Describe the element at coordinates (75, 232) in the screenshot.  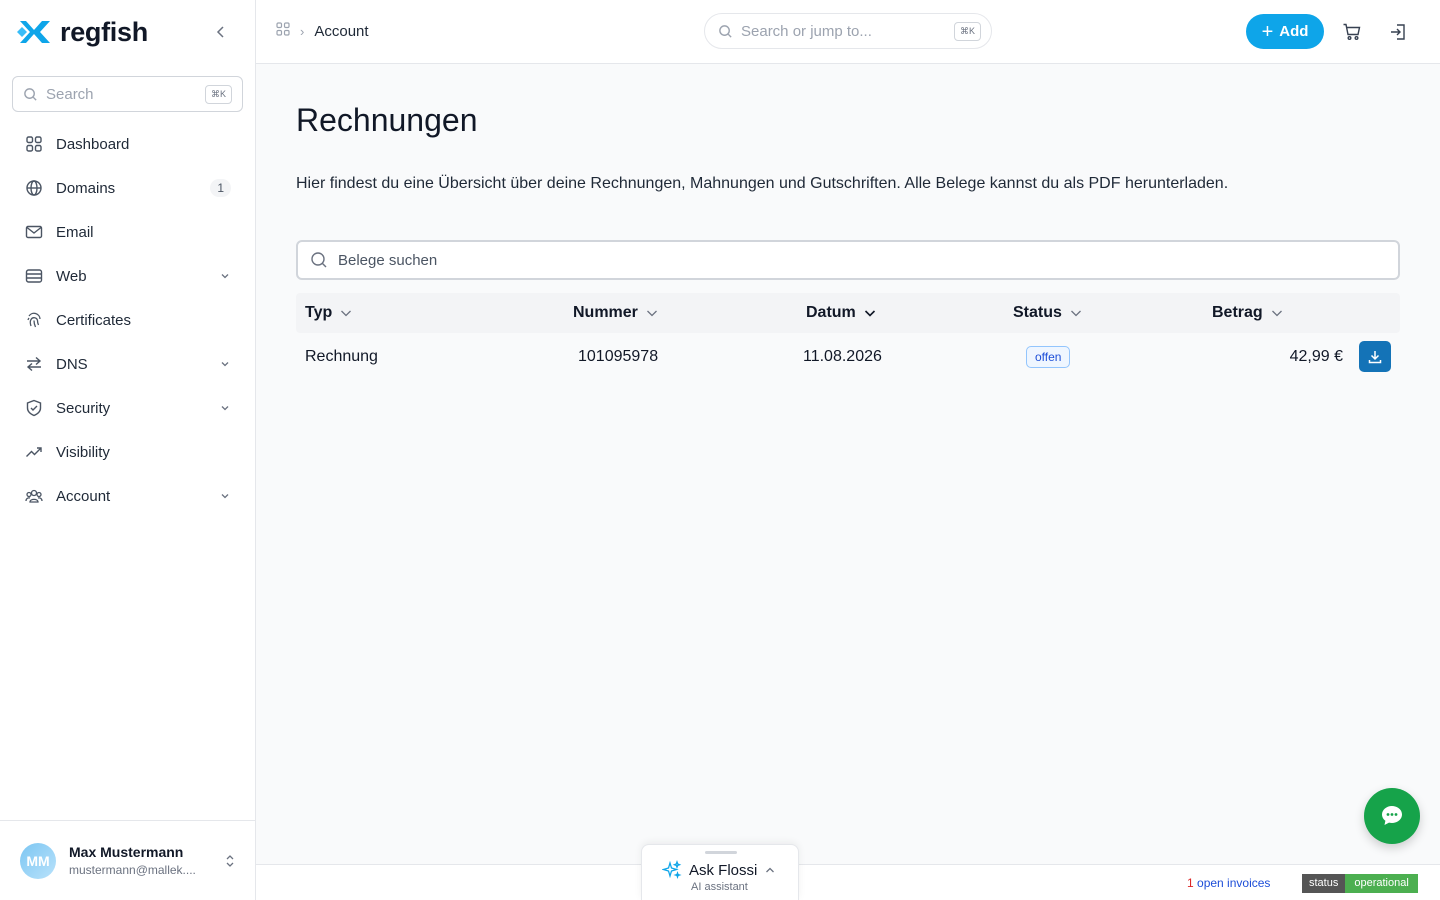
I see `sidebar-item-label: Email` at that location.